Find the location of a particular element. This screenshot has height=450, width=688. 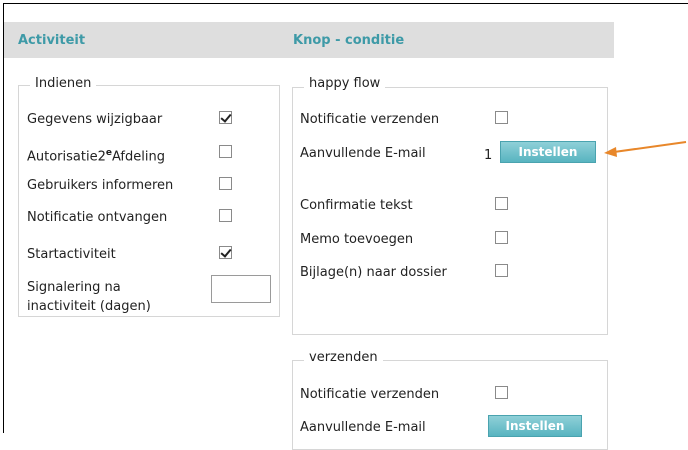

signalering-days-input is located at coordinates (241, 289).